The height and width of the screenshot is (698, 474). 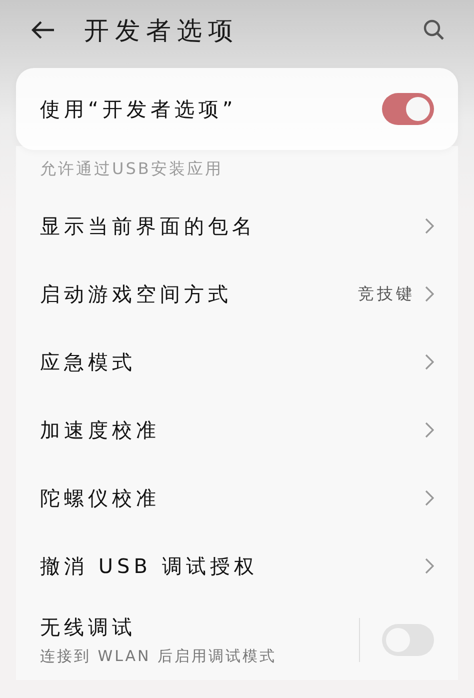 What do you see at coordinates (136, 294) in the screenshot?
I see `setting-label: 启动游戏空间方式` at bounding box center [136, 294].